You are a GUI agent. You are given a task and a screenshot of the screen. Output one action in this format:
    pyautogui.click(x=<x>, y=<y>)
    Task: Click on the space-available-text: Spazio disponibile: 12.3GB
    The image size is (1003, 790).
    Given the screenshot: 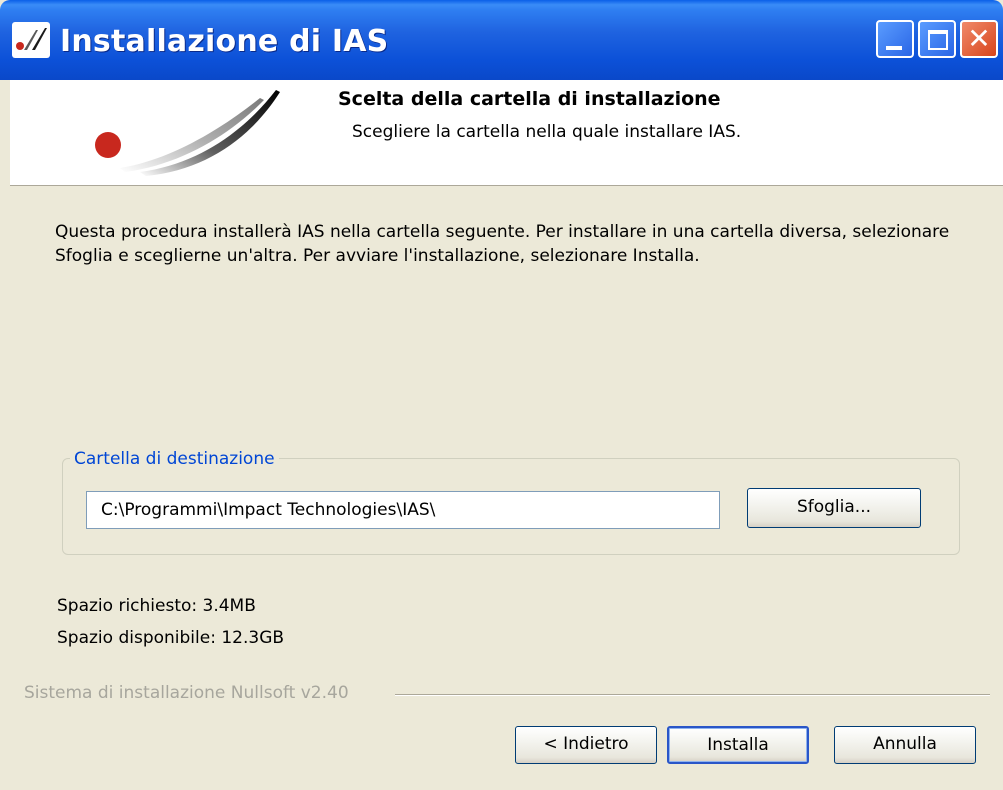 What is the action you would take?
    pyautogui.click(x=171, y=638)
    